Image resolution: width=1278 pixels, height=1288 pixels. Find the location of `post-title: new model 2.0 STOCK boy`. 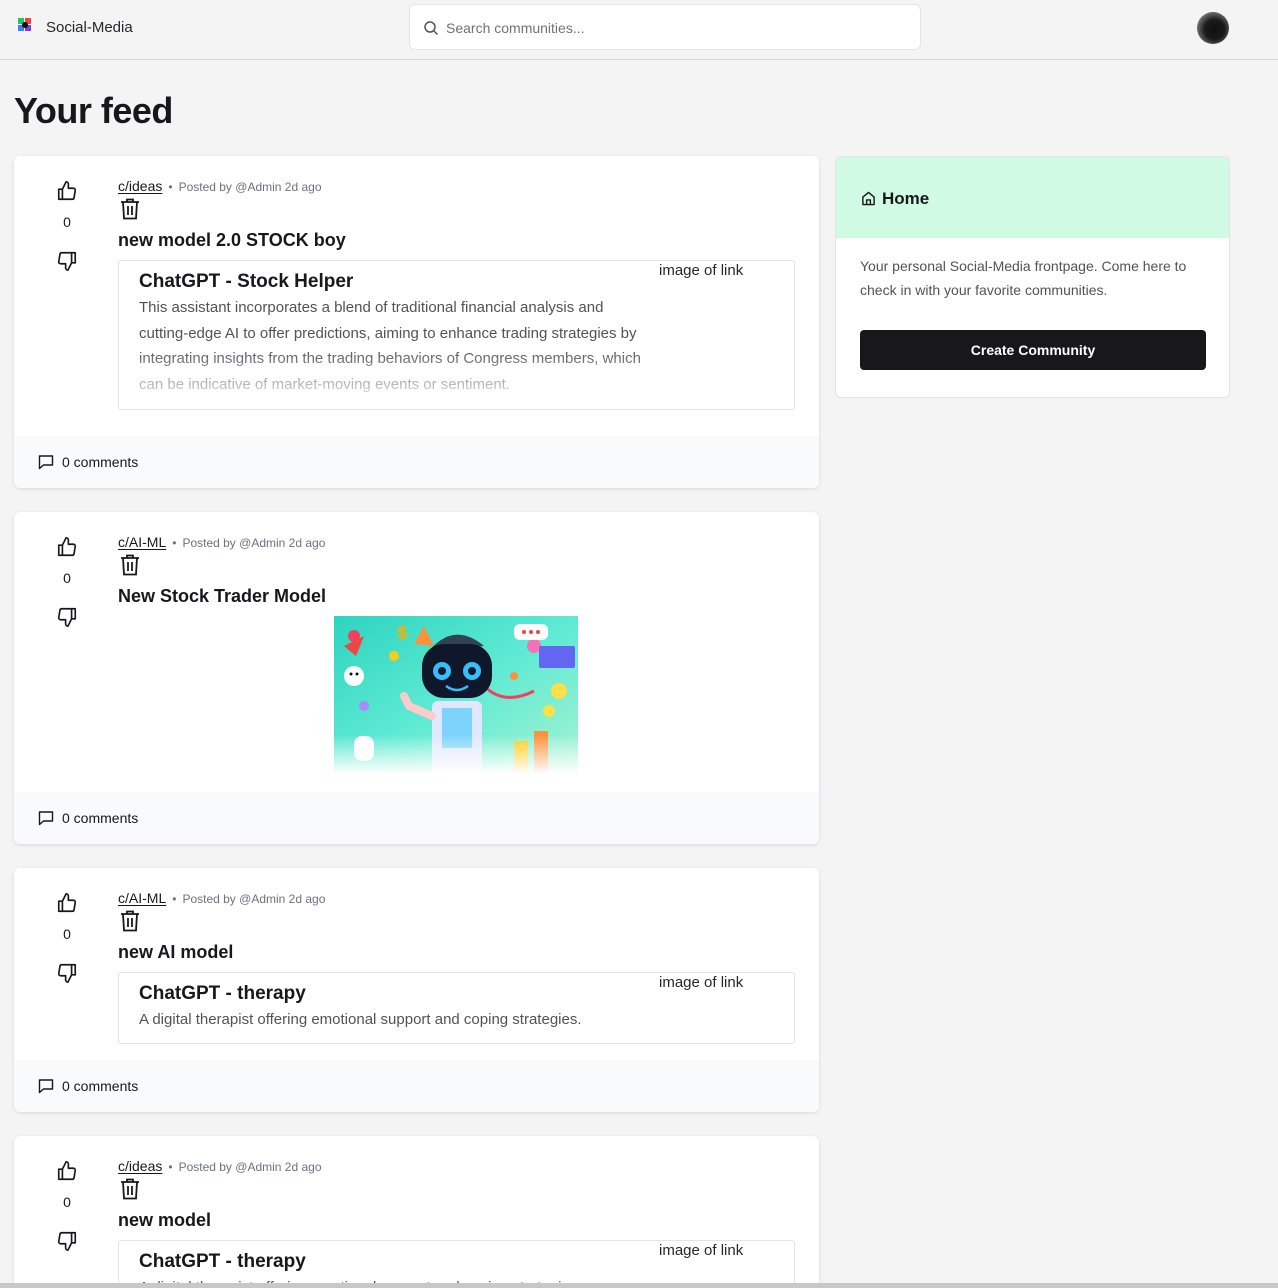

post-title: new model 2.0 STOCK boy is located at coordinates (232, 240).